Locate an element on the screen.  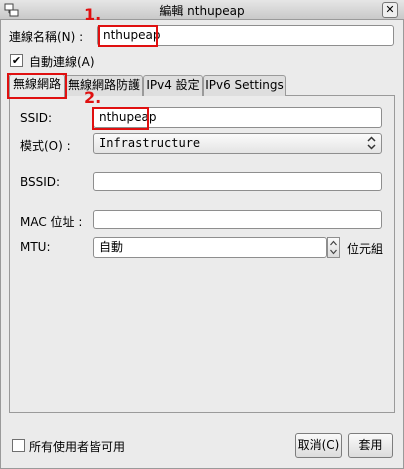
auto-connect-checkbox: ✔ is located at coordinates (16, 60).